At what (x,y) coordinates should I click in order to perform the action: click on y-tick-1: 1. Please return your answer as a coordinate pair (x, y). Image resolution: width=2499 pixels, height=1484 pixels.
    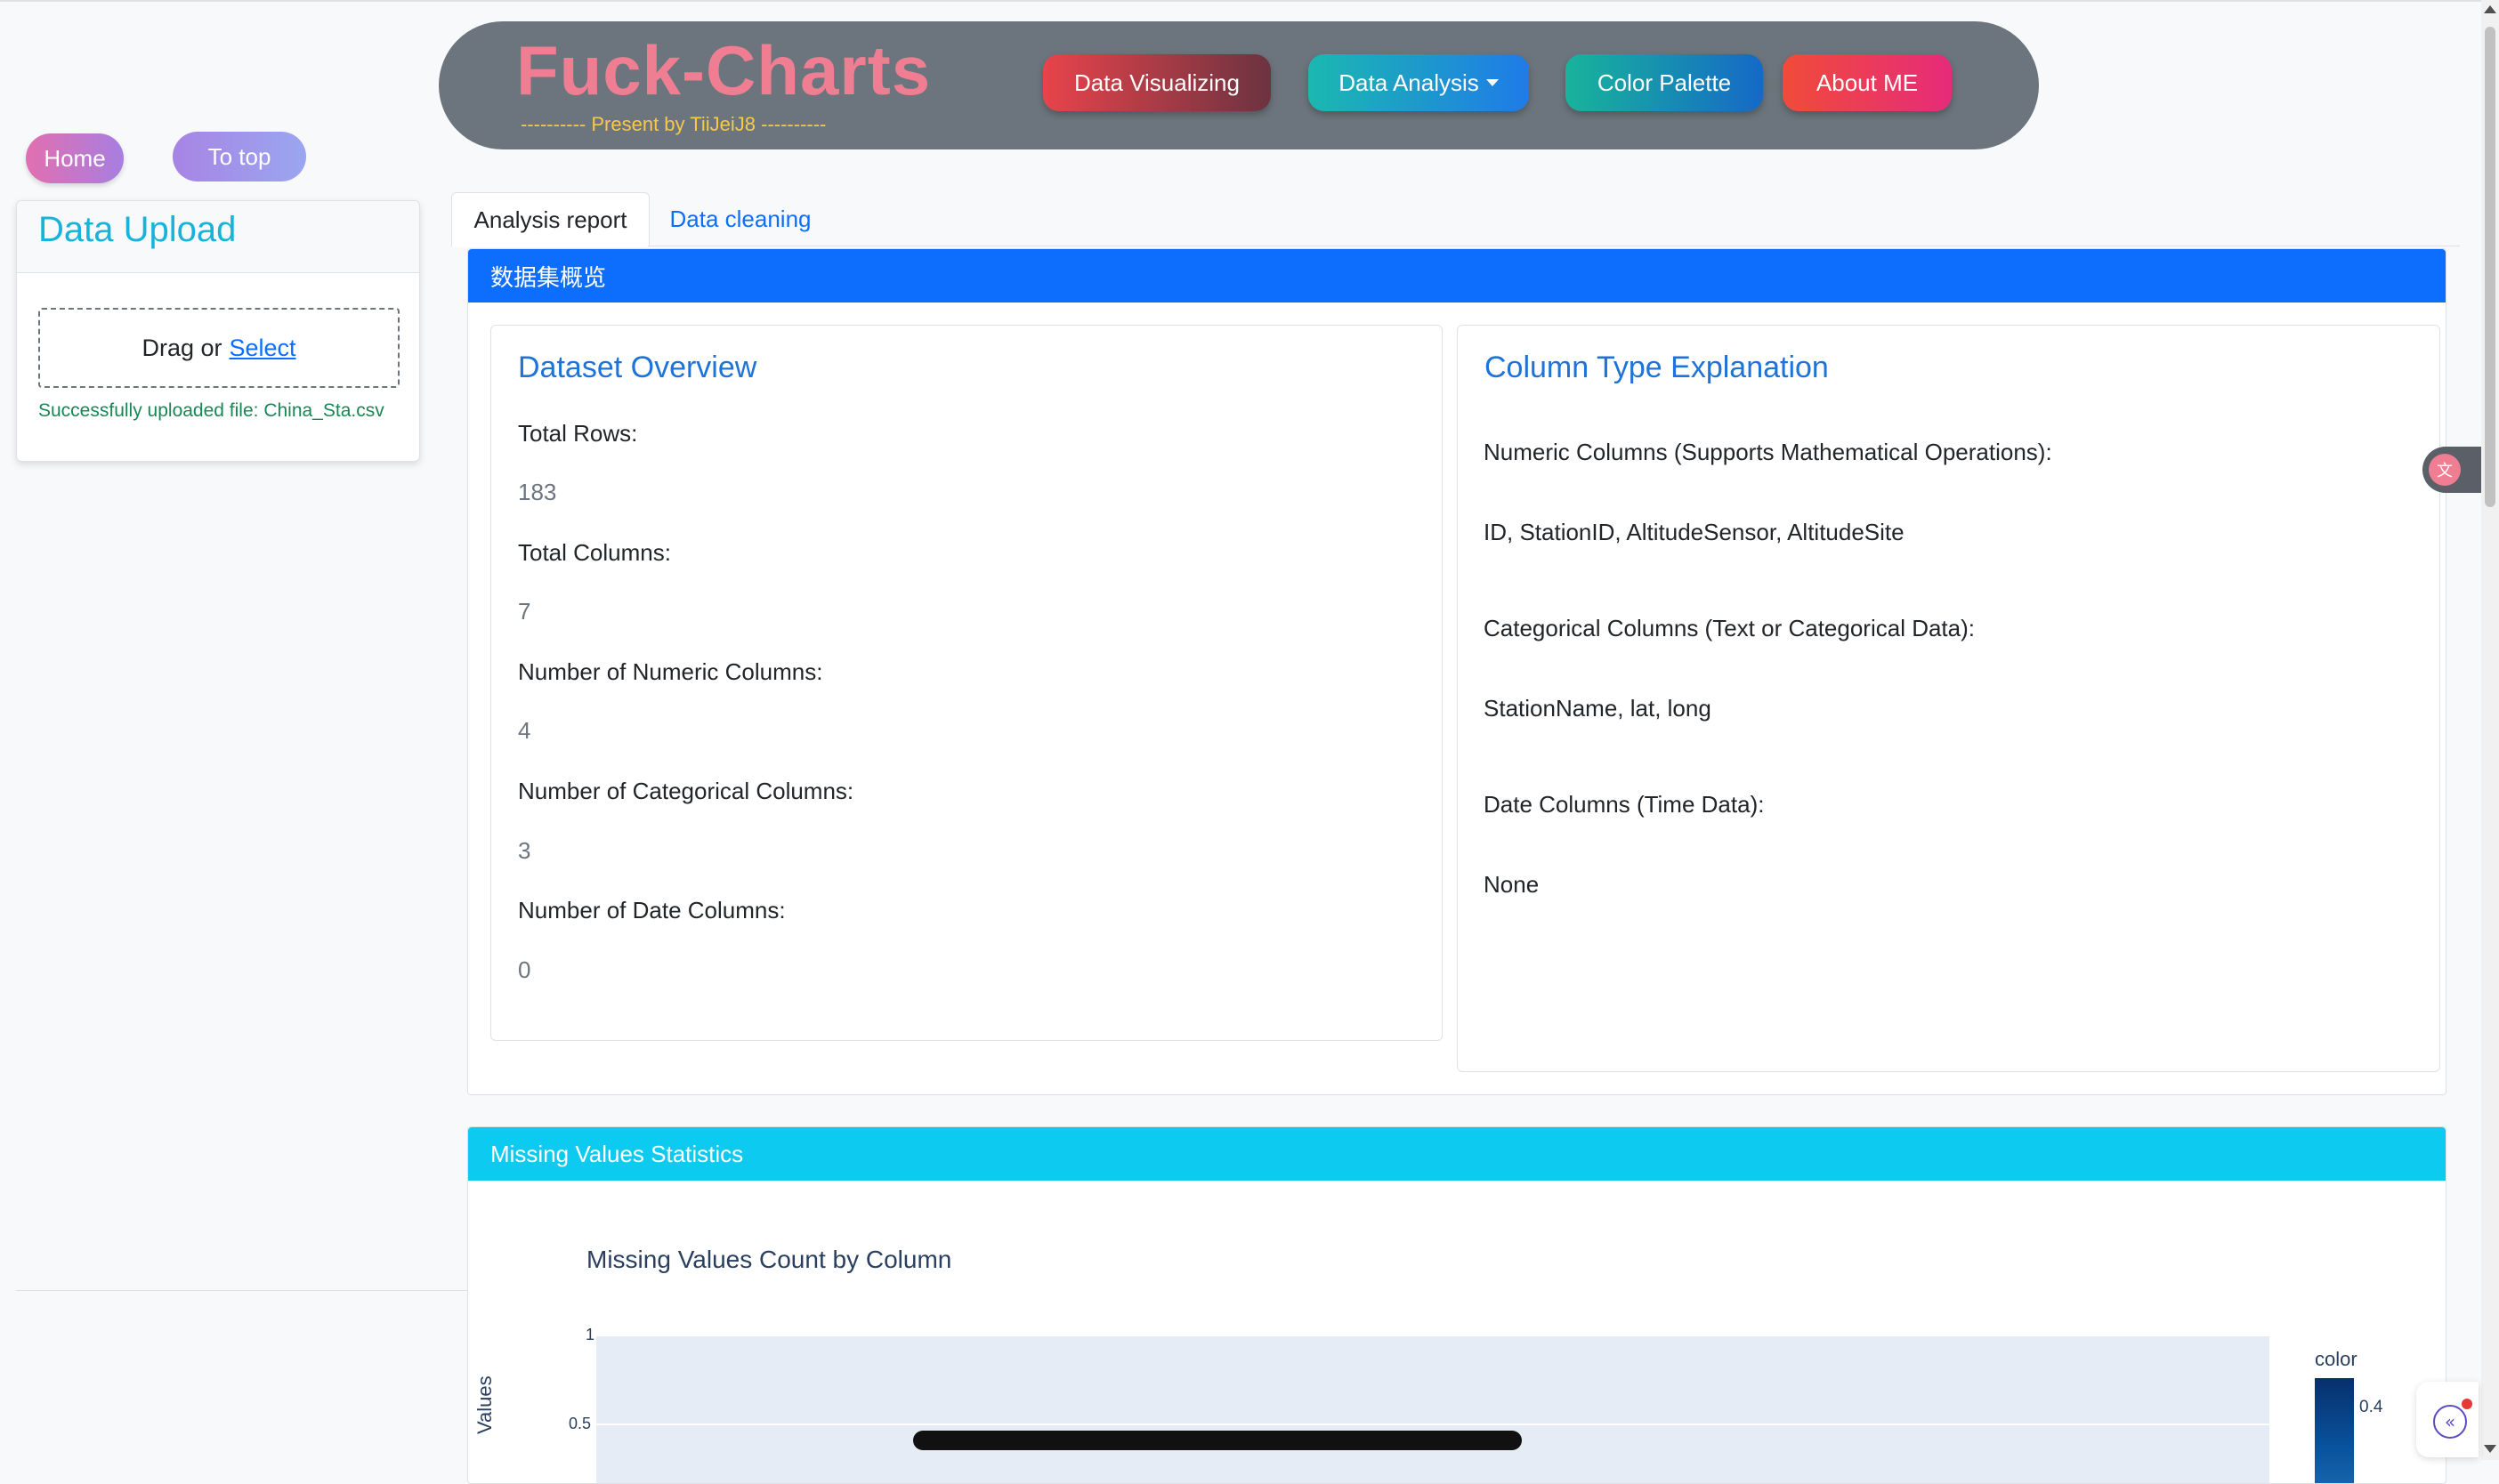
    Looking at the image, I should click on (590, 1334).